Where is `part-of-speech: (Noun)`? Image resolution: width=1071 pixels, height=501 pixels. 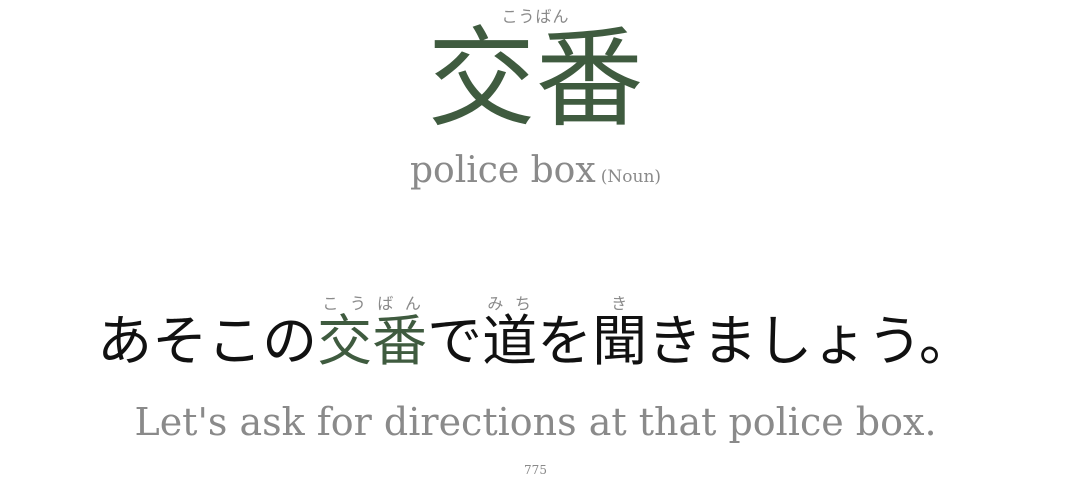
part-of-speech: (Noun) is located at coordinates (631, 177).